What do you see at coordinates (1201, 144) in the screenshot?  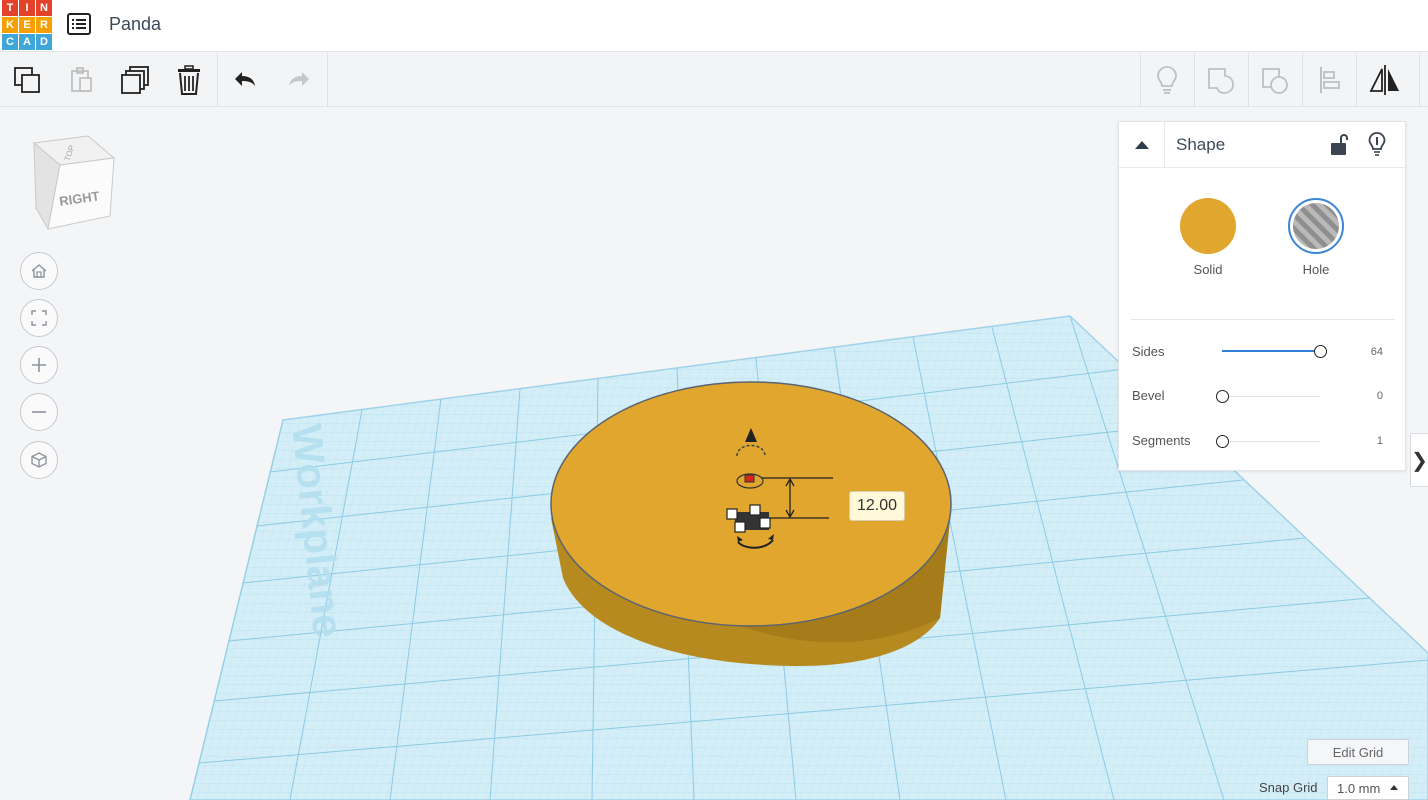 I see `inspector-title: Shape` at bounding box center [1201, 144].